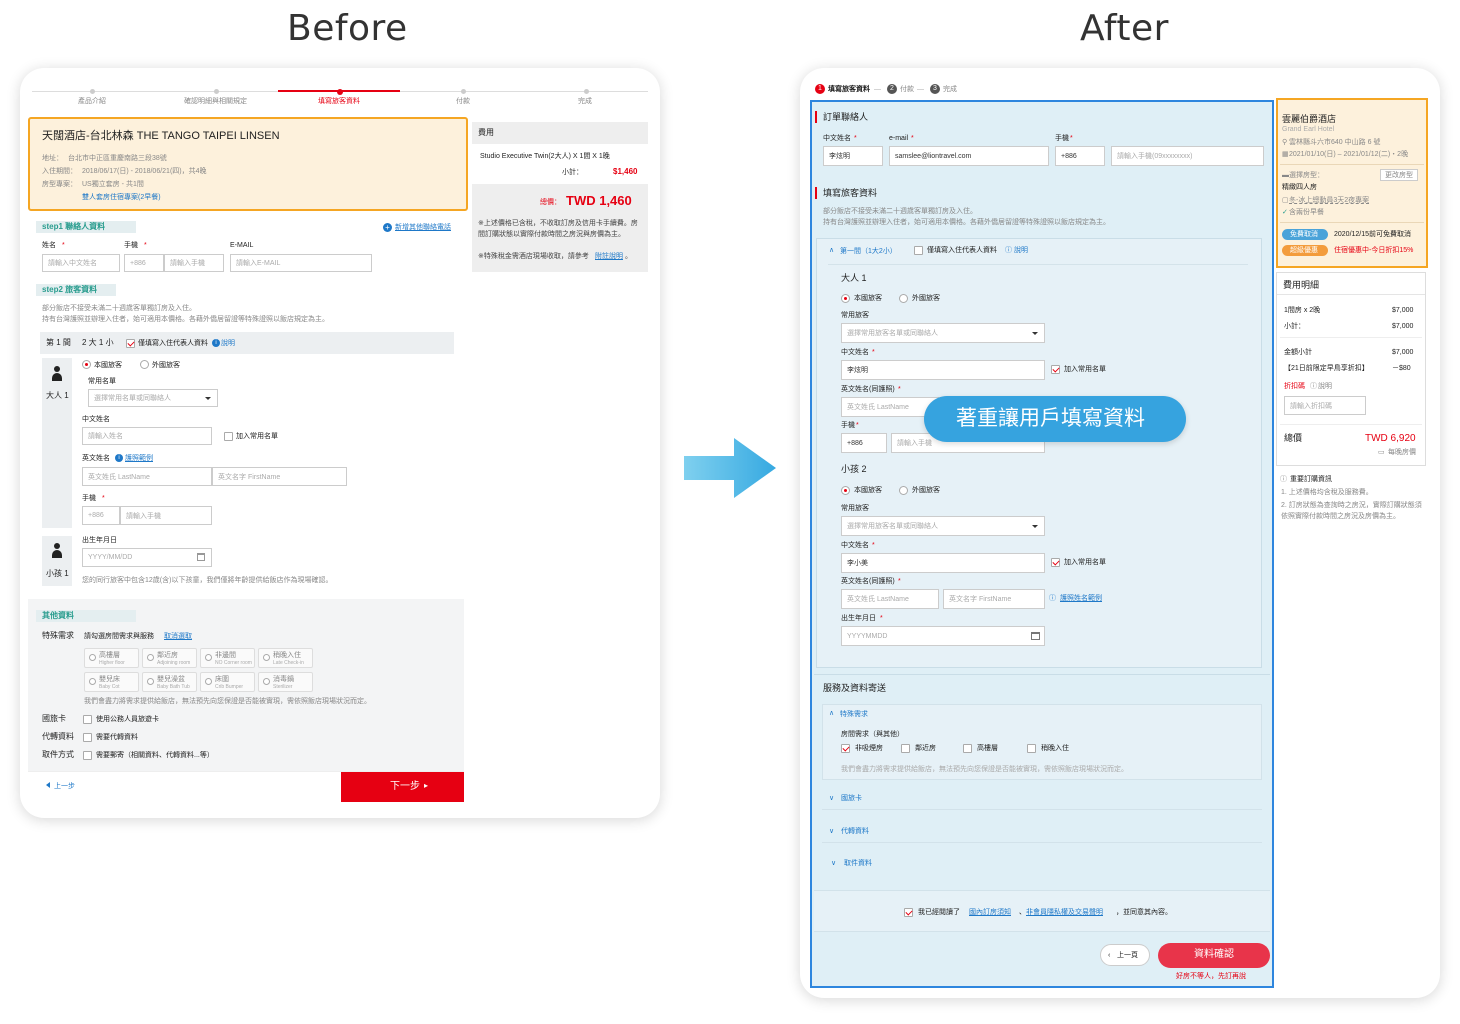  Describe the element at coordinates (144, 263) in the screenshot. I see `contact-phone-code: +886` at that location.